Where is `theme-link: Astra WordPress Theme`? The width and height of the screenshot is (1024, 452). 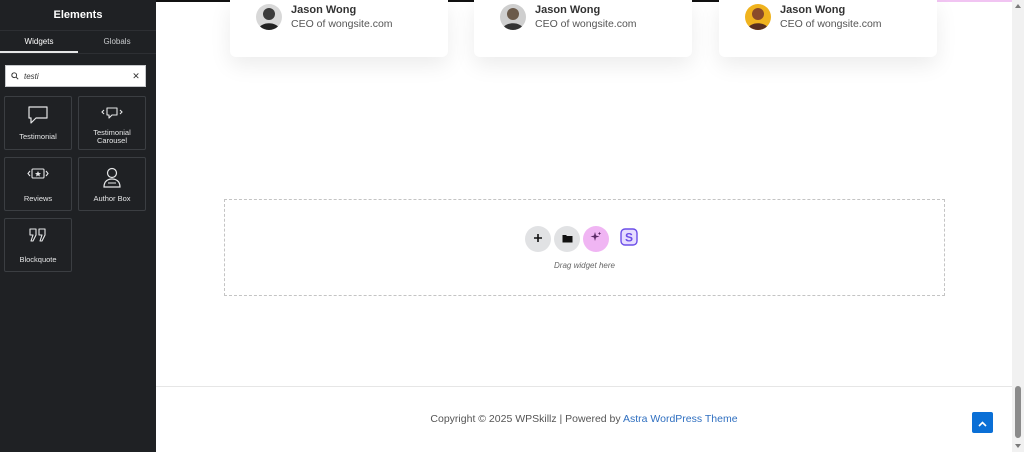
theme-link: Astra WordPress Theme is located at coordinates (680, 419).